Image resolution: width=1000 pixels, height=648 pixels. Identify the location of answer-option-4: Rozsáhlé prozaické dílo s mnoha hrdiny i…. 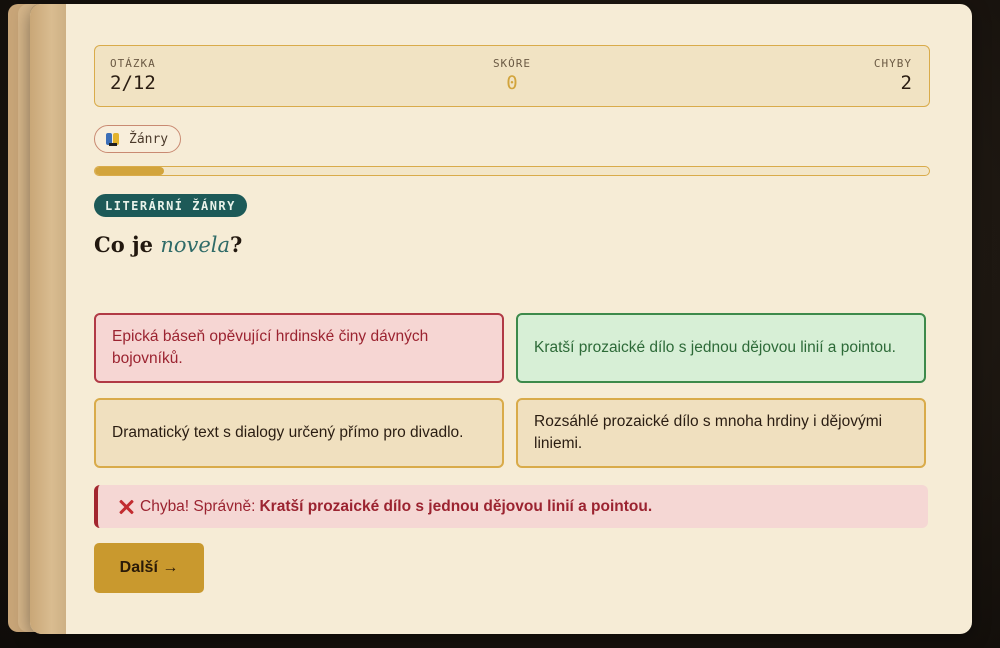
(721, 433).